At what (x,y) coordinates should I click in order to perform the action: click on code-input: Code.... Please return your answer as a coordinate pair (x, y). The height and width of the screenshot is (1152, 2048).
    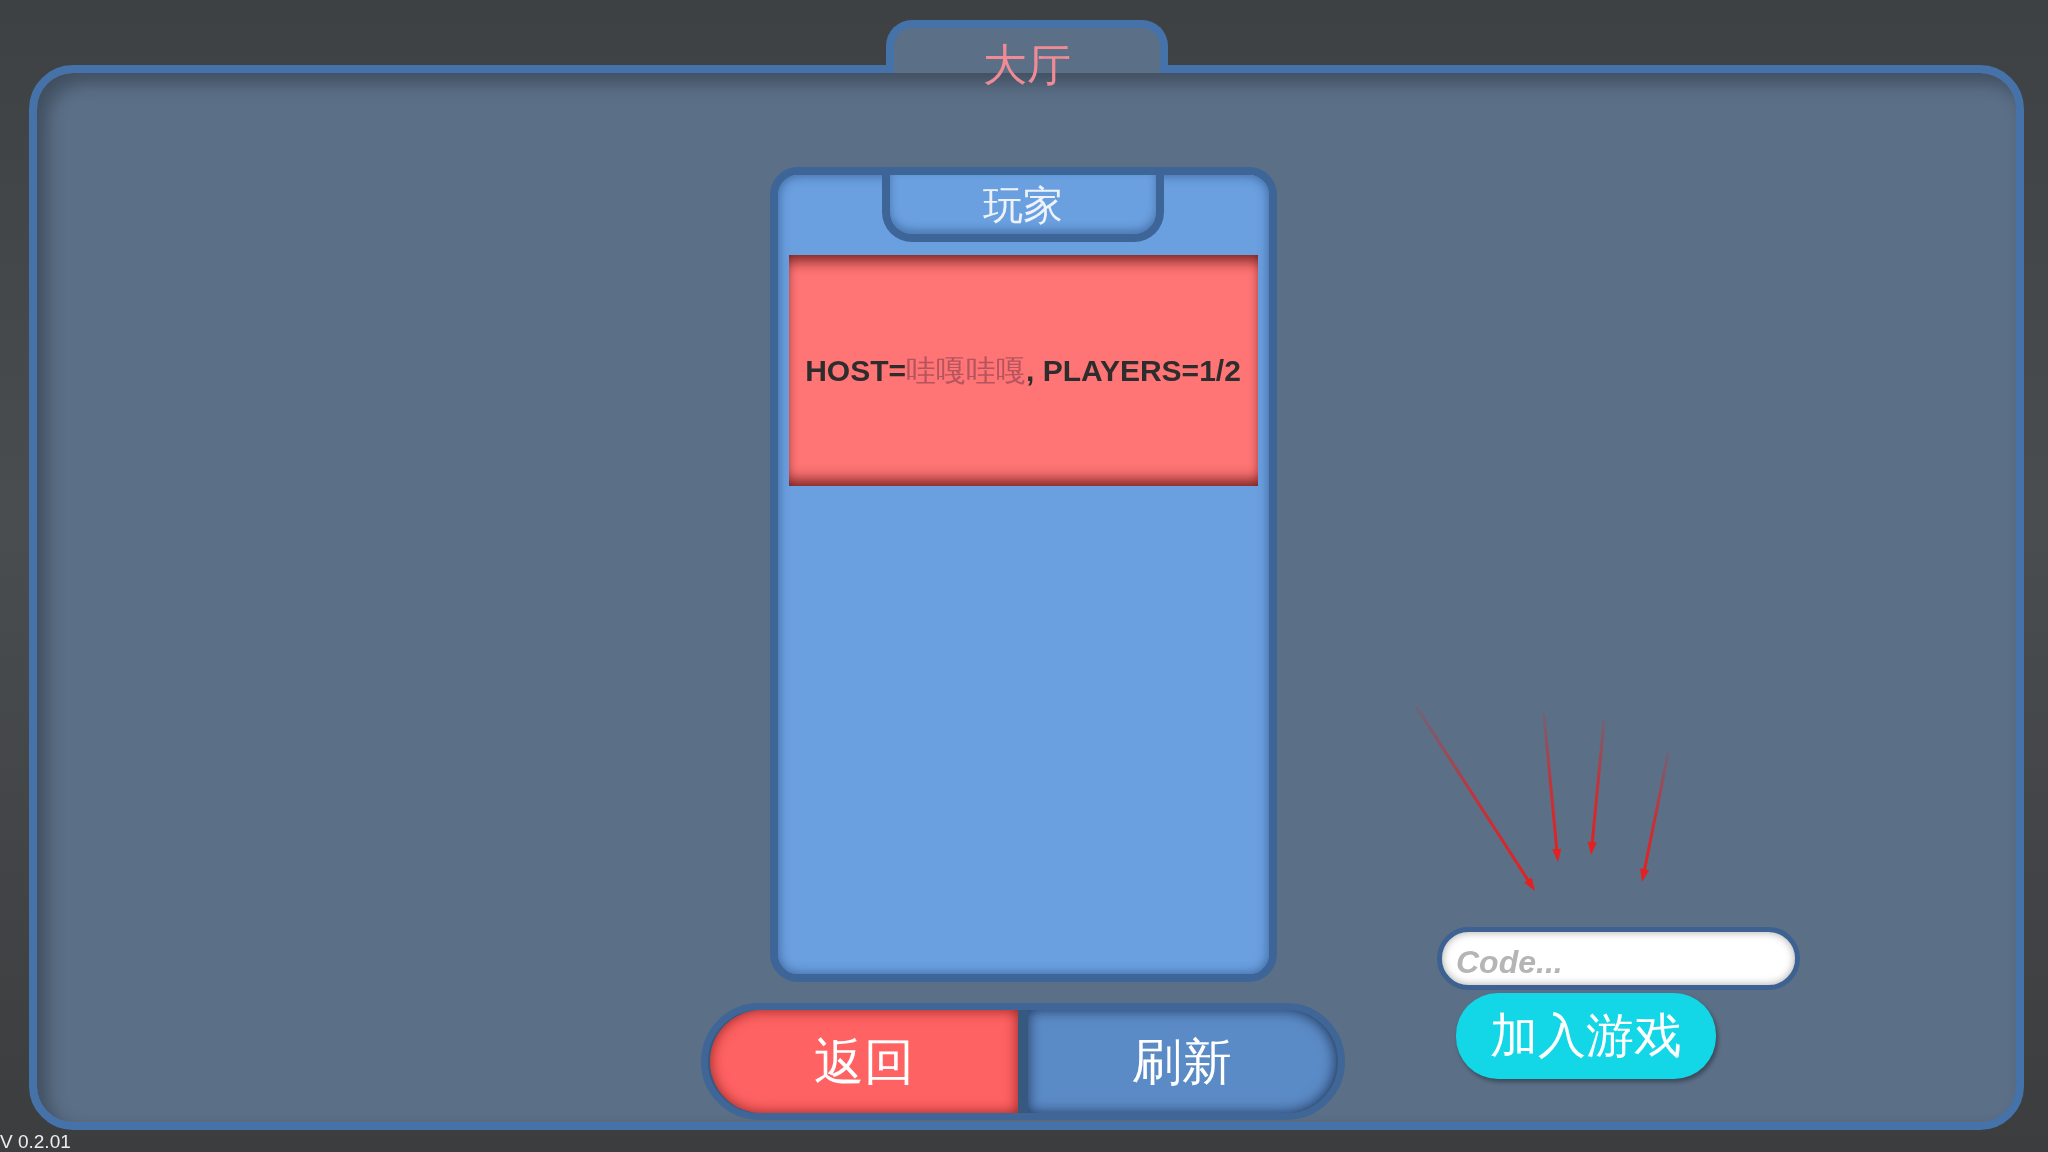
    Looking at the image, I should click on (1618, 958).